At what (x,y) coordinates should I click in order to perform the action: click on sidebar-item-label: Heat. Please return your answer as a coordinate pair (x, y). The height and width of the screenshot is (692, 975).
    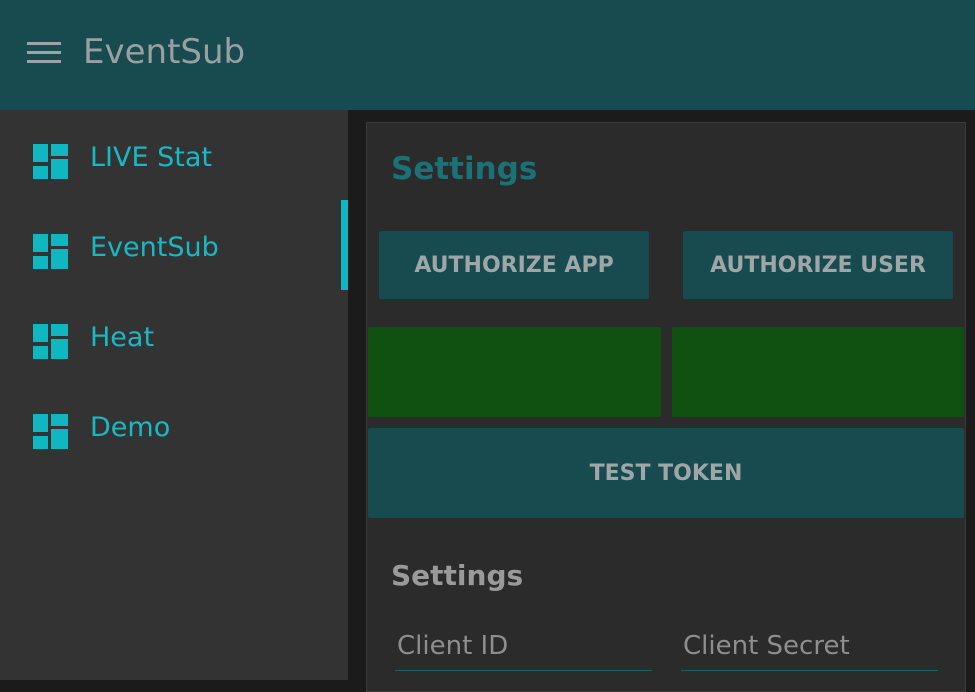
    Looking at the image, I should click on (122, 337).